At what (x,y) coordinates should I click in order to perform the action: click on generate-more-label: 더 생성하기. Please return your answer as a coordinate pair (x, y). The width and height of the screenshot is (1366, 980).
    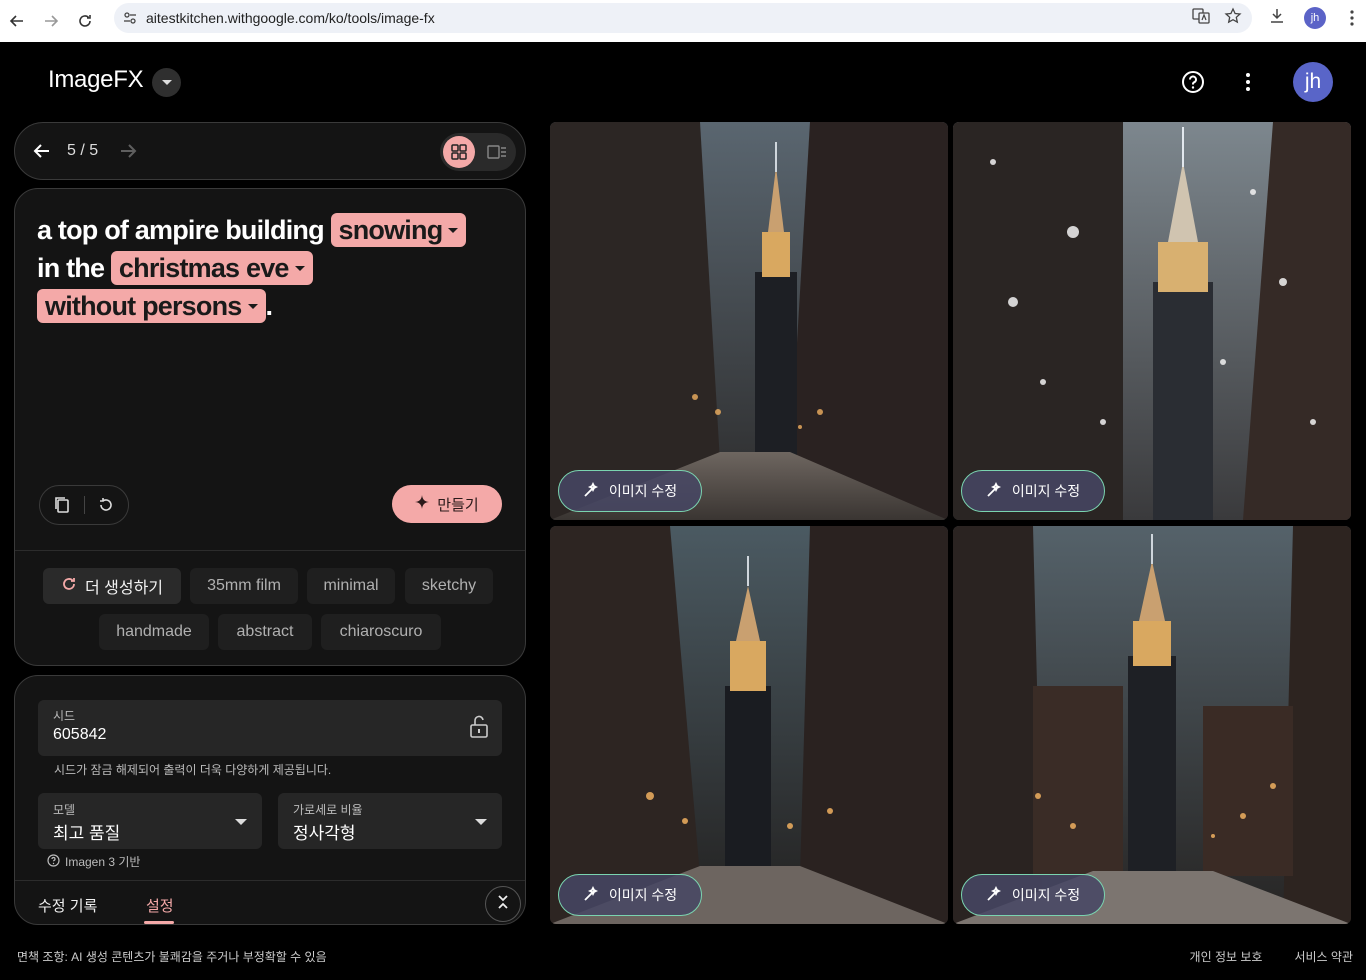
    Looking at the image, I should click on (124, 588).